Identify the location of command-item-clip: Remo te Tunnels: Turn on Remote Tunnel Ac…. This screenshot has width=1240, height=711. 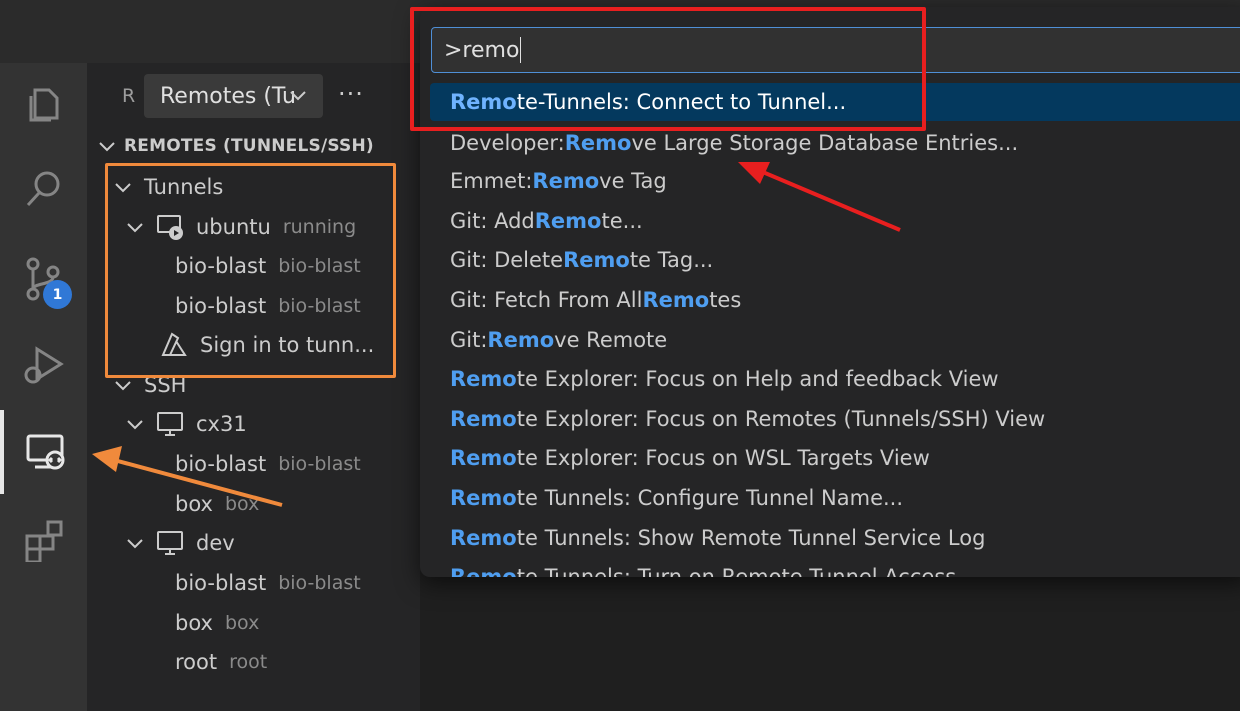
(835, 567).